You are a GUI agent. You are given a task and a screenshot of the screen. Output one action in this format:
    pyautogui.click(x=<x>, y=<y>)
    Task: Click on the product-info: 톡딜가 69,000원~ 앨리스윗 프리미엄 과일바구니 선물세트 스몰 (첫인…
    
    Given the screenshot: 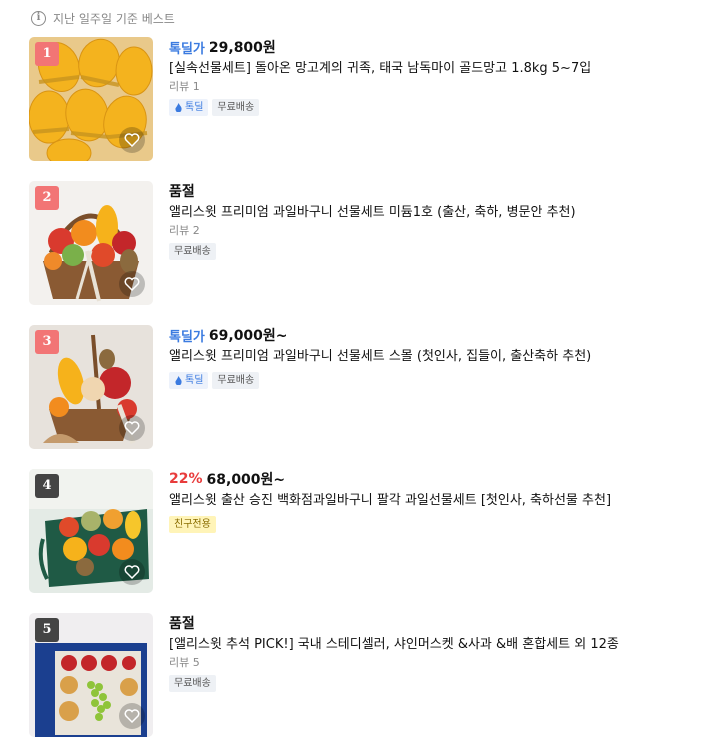 What is the action you would take?
    pyautogui.click(x=429, y=357)
    